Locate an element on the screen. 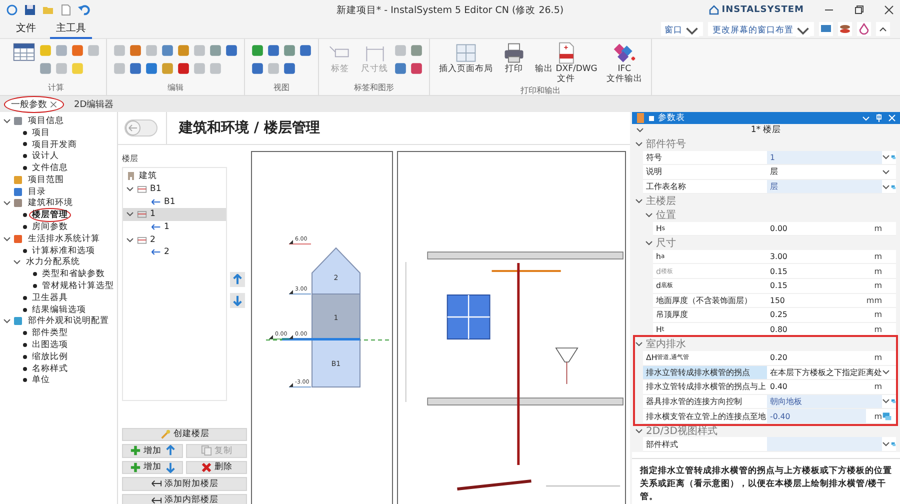  tree-item: 类型和省缺参数 is located at coordinates (73, 274).